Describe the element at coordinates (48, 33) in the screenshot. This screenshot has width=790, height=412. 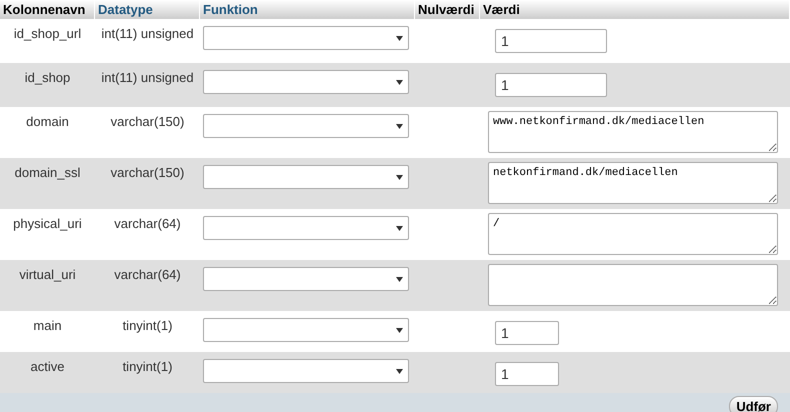
I see `column-name: id_shop_url` at that location.